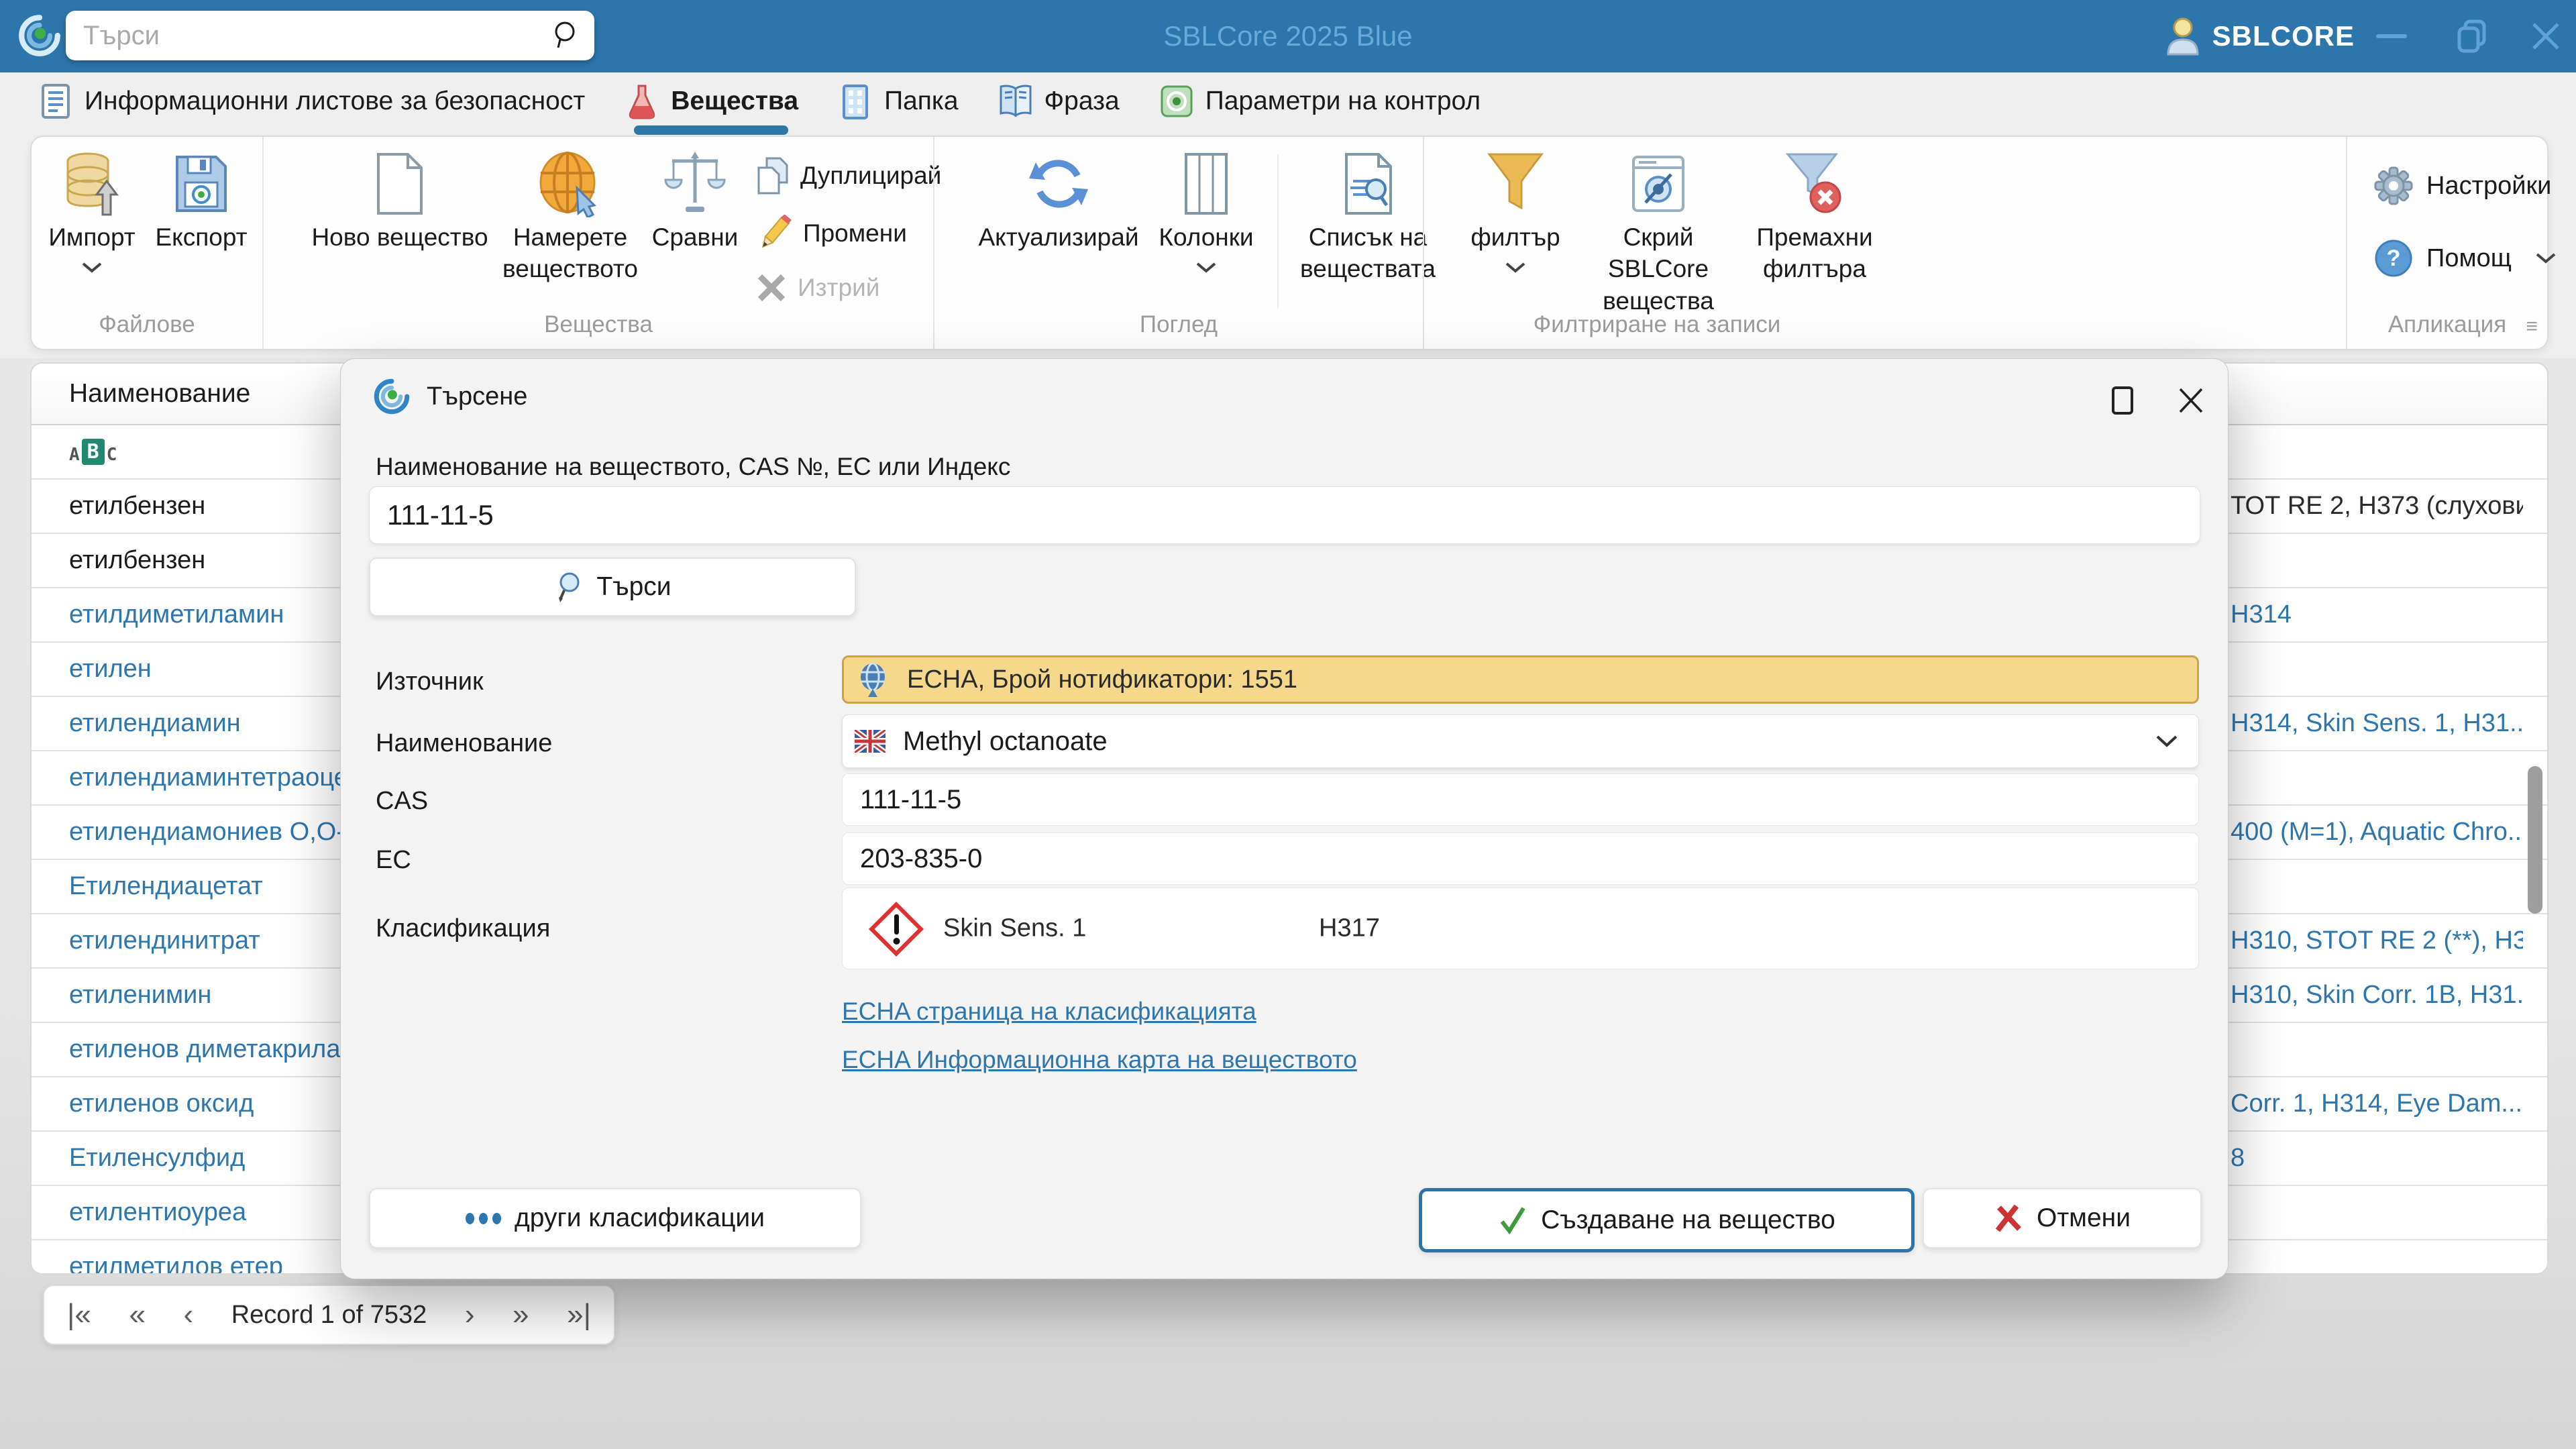 The height and width of the screenshot is (1449, 2576). What do you see at coordinates (2183, 36) in the screenshot?
I see `user-avatar-icon` at bounding box center [2183, 36].